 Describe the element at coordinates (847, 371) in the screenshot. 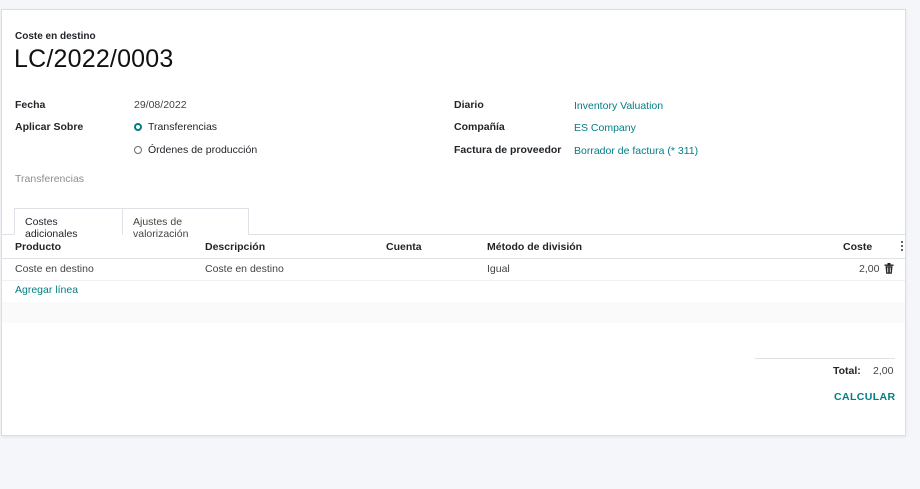

I see `total-label: Total:` at that location.